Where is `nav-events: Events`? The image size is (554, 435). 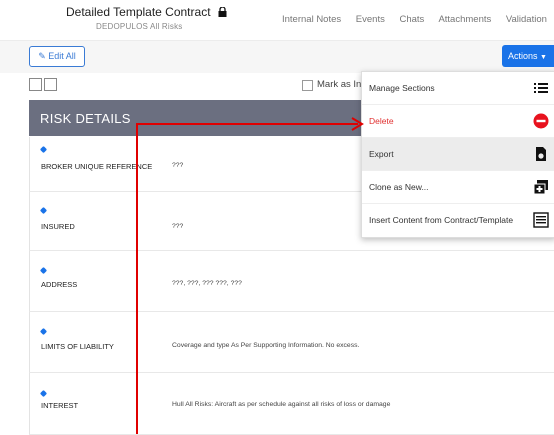
nav-events: Events is located at coordinates (370, 19).